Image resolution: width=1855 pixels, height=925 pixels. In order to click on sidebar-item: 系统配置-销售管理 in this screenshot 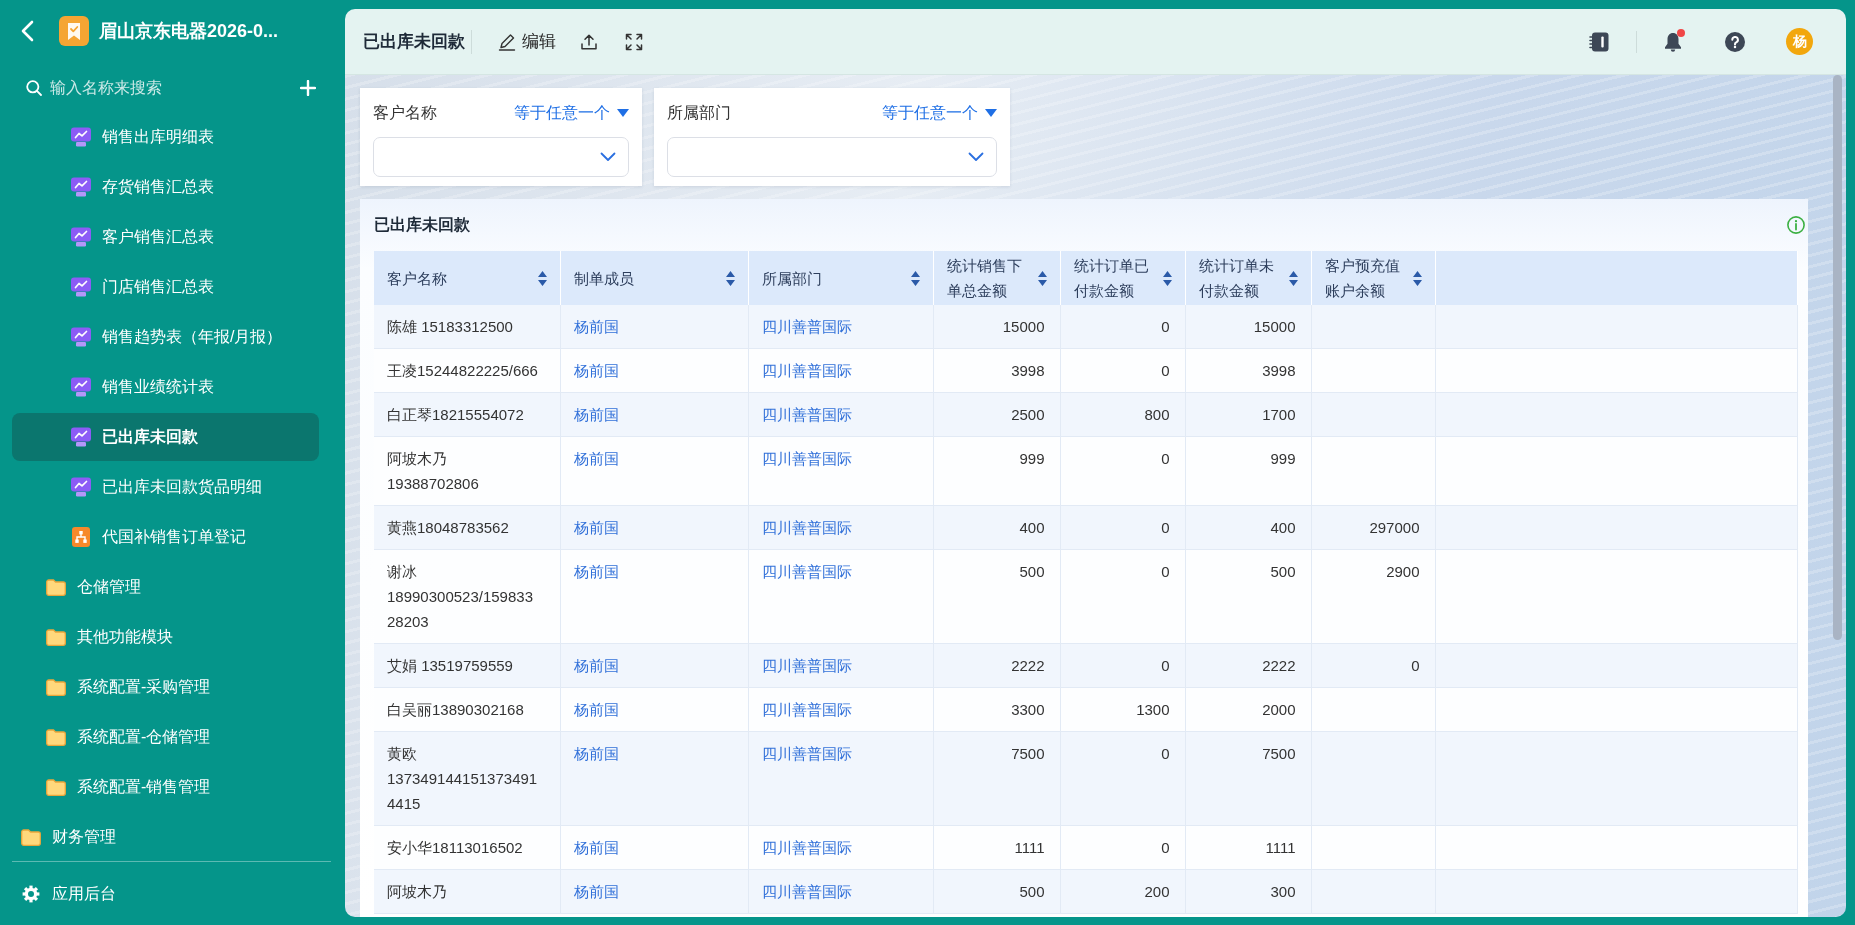, I will do `click(165, 787)`.